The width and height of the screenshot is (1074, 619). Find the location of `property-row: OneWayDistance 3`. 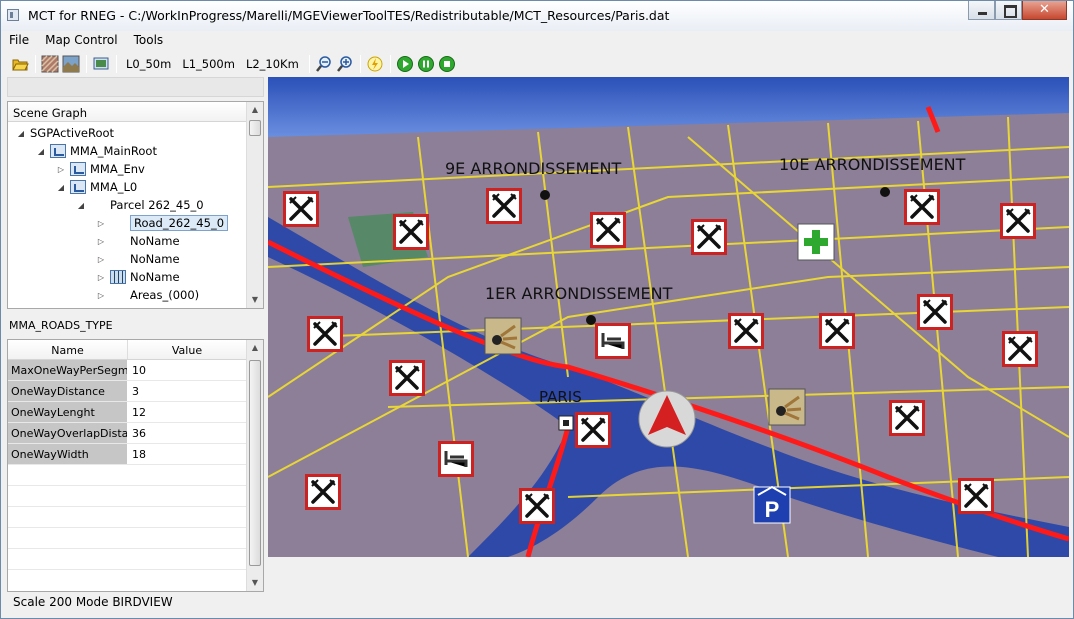

property-row: OneWayDistance 3 is located at coordinates (127, 391).